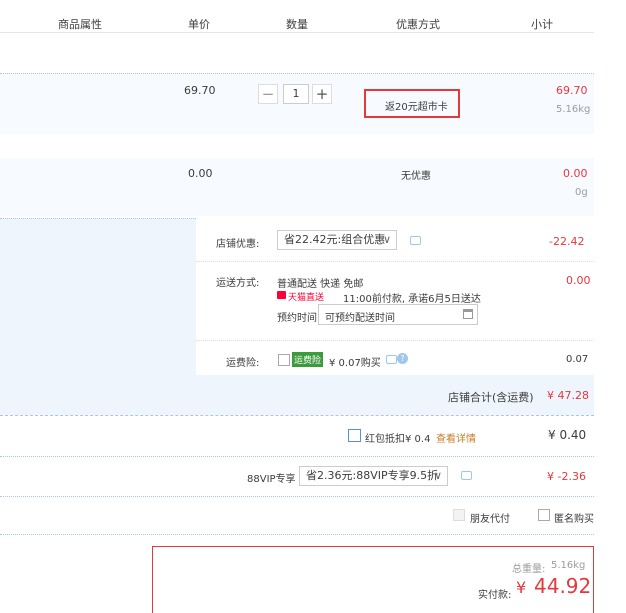  I want to click on header-discount: 优惠方式, so click(418, 24).